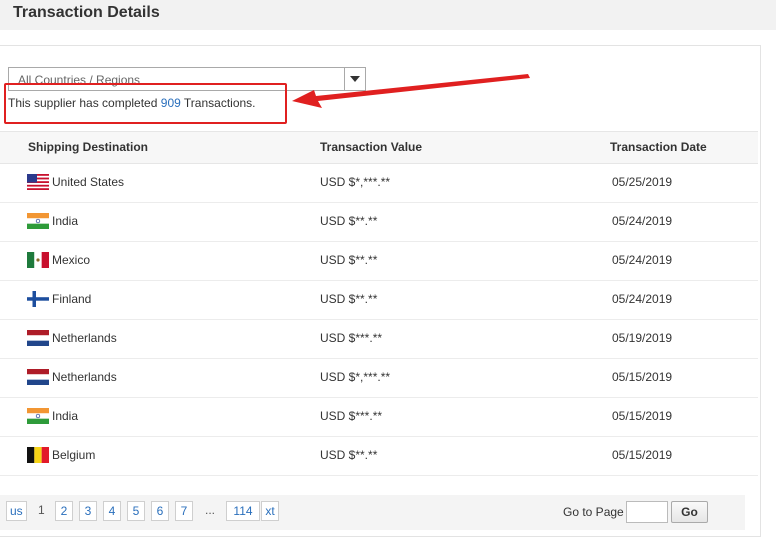 The image size is (776, 538). I want to click on table-row: Belgium USD $**.** 05/15/2019, so click(379, 456).